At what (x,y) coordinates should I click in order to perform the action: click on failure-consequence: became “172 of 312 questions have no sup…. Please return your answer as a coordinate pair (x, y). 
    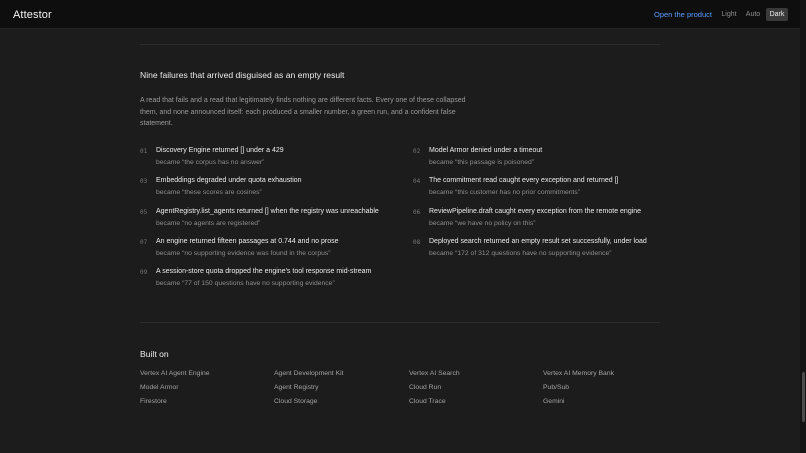
    Looking at the image, I should click on (520, 253).